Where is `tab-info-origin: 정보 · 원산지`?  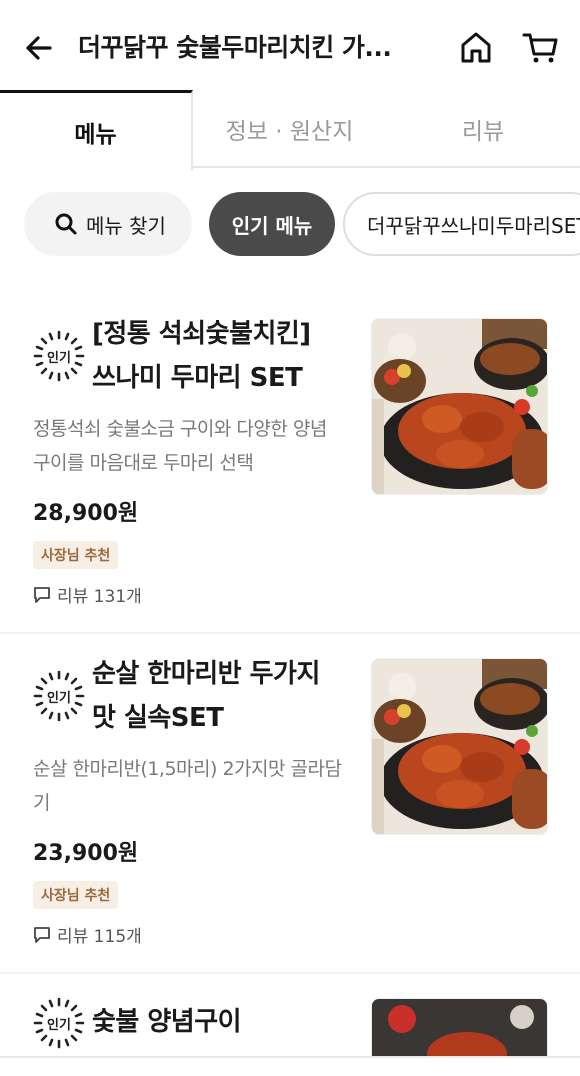 tab-info-origin: 정보 · 원산지 is located at coordinates (289, 129).